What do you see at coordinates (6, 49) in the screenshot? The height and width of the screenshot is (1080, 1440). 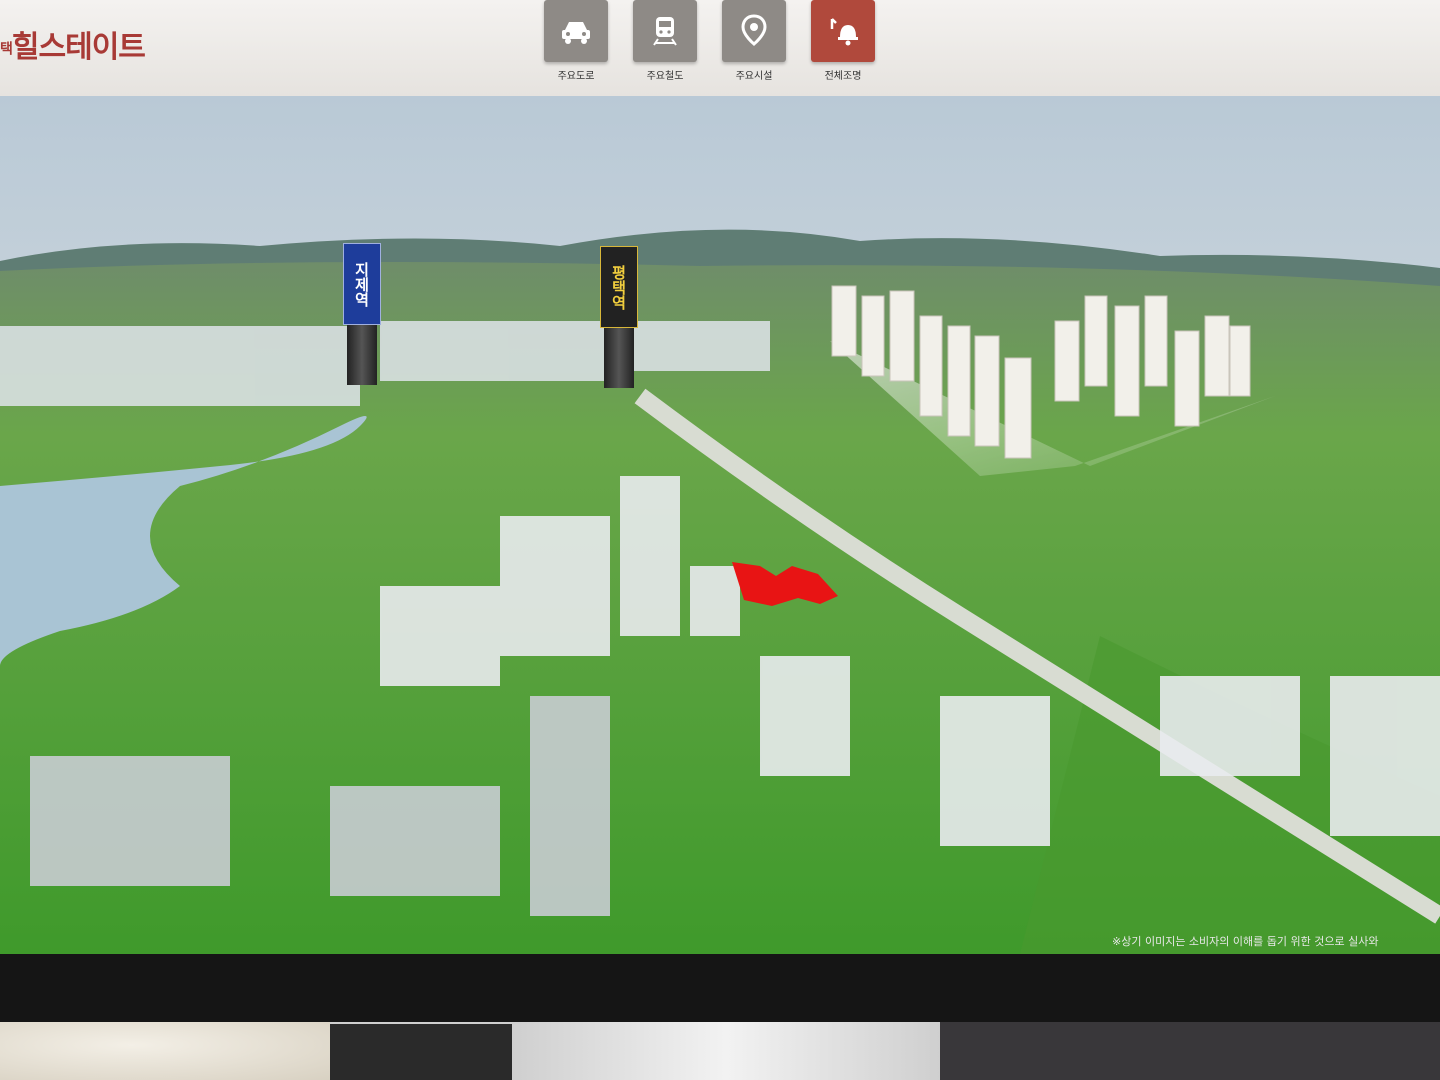 I see `logo-prefix: 택` at bounding box center [6, 49].